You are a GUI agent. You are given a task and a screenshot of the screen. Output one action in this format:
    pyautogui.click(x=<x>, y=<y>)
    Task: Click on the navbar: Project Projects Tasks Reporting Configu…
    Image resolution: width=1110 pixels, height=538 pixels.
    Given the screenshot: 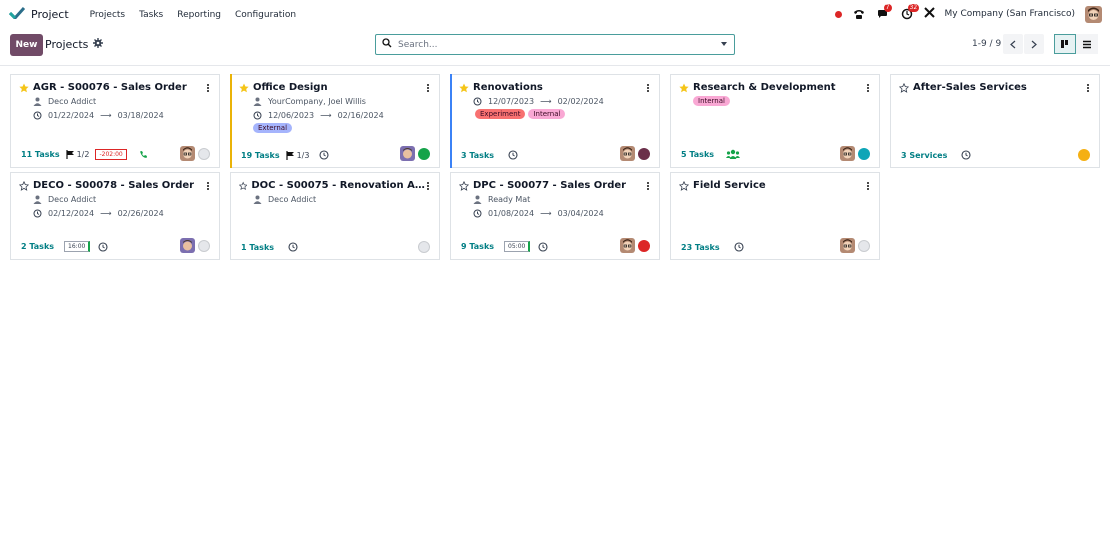 What is the action you would take?
    pyautogui.click(x=555, y=14)
    